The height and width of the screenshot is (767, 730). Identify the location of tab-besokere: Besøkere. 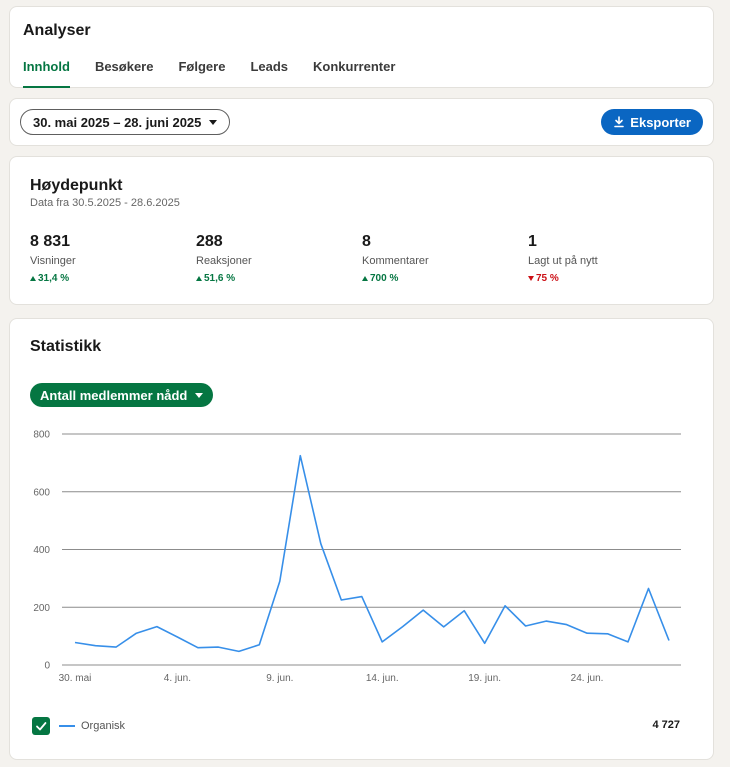
(124, 73).